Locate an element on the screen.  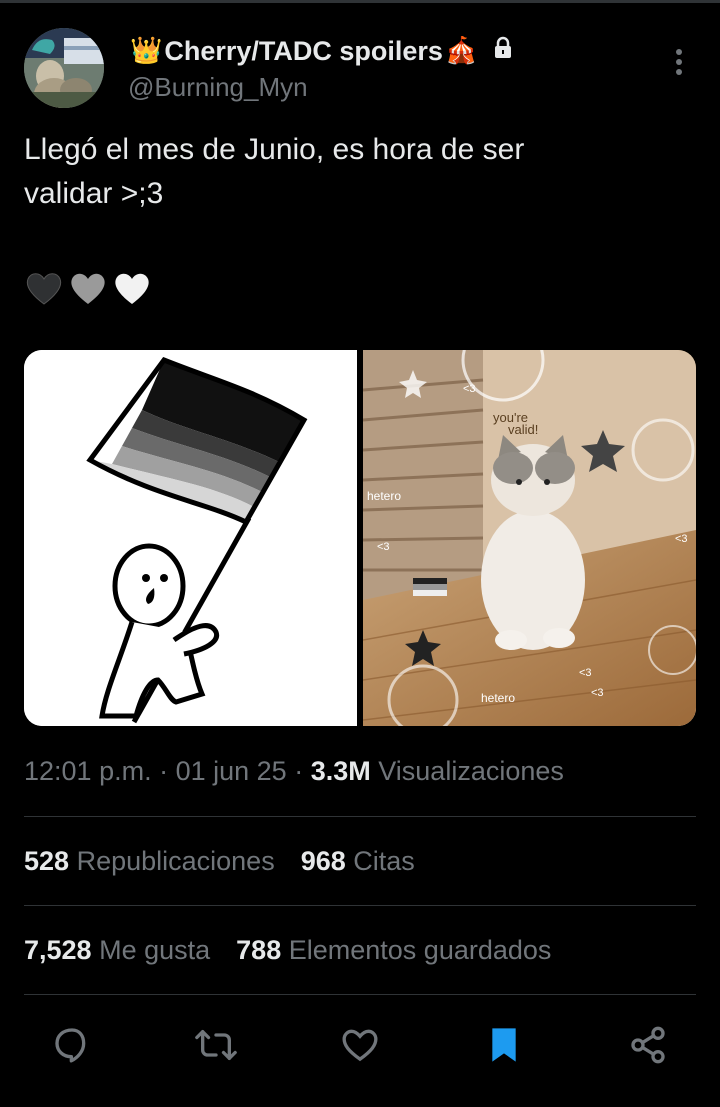
display-name: Cherry/TADC spoilers is located at coordinates (303, 51).